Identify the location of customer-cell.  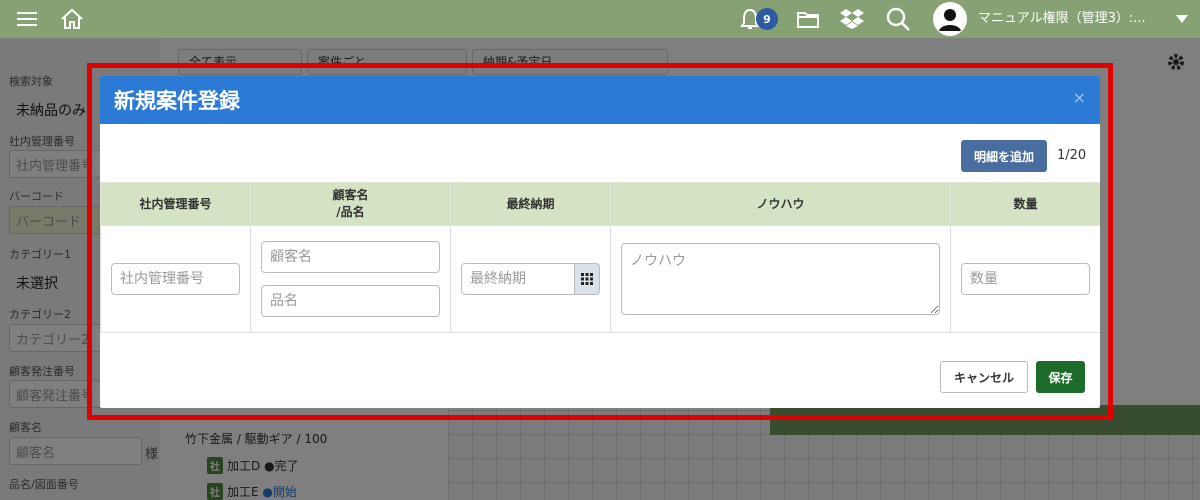
(350, 279).